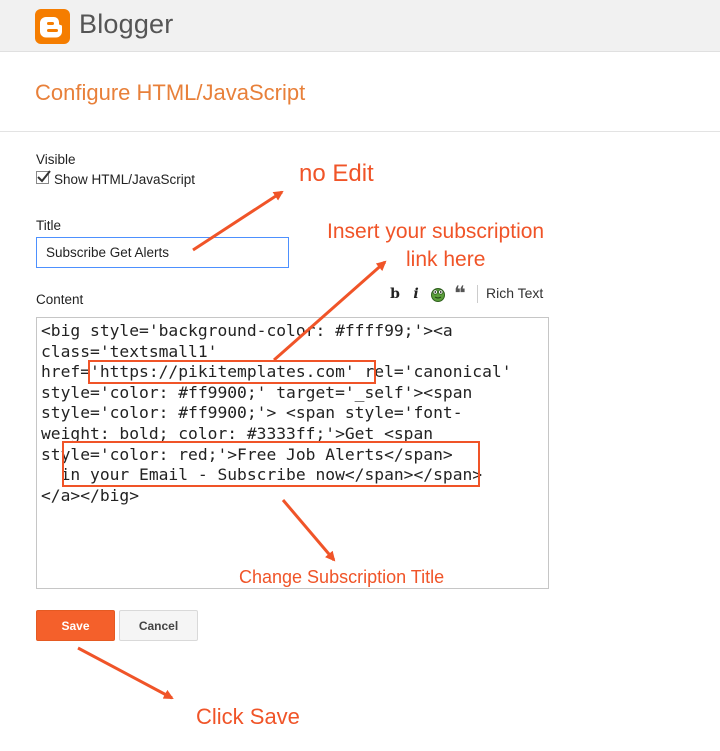 The height and width of the screenshot is (751, 720). I want to click on show-html-label: Show HTML/JavaScript, so click(125, 179).